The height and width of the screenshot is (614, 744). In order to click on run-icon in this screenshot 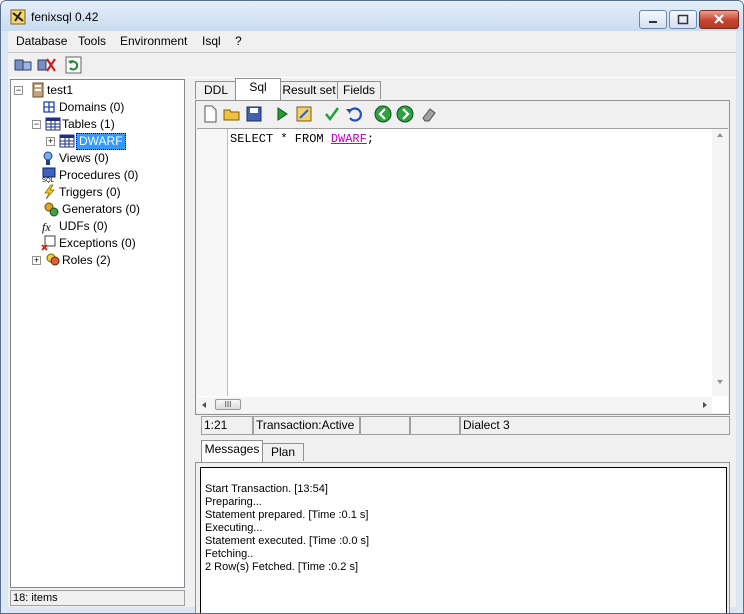, I will do `click(282, 114)`.